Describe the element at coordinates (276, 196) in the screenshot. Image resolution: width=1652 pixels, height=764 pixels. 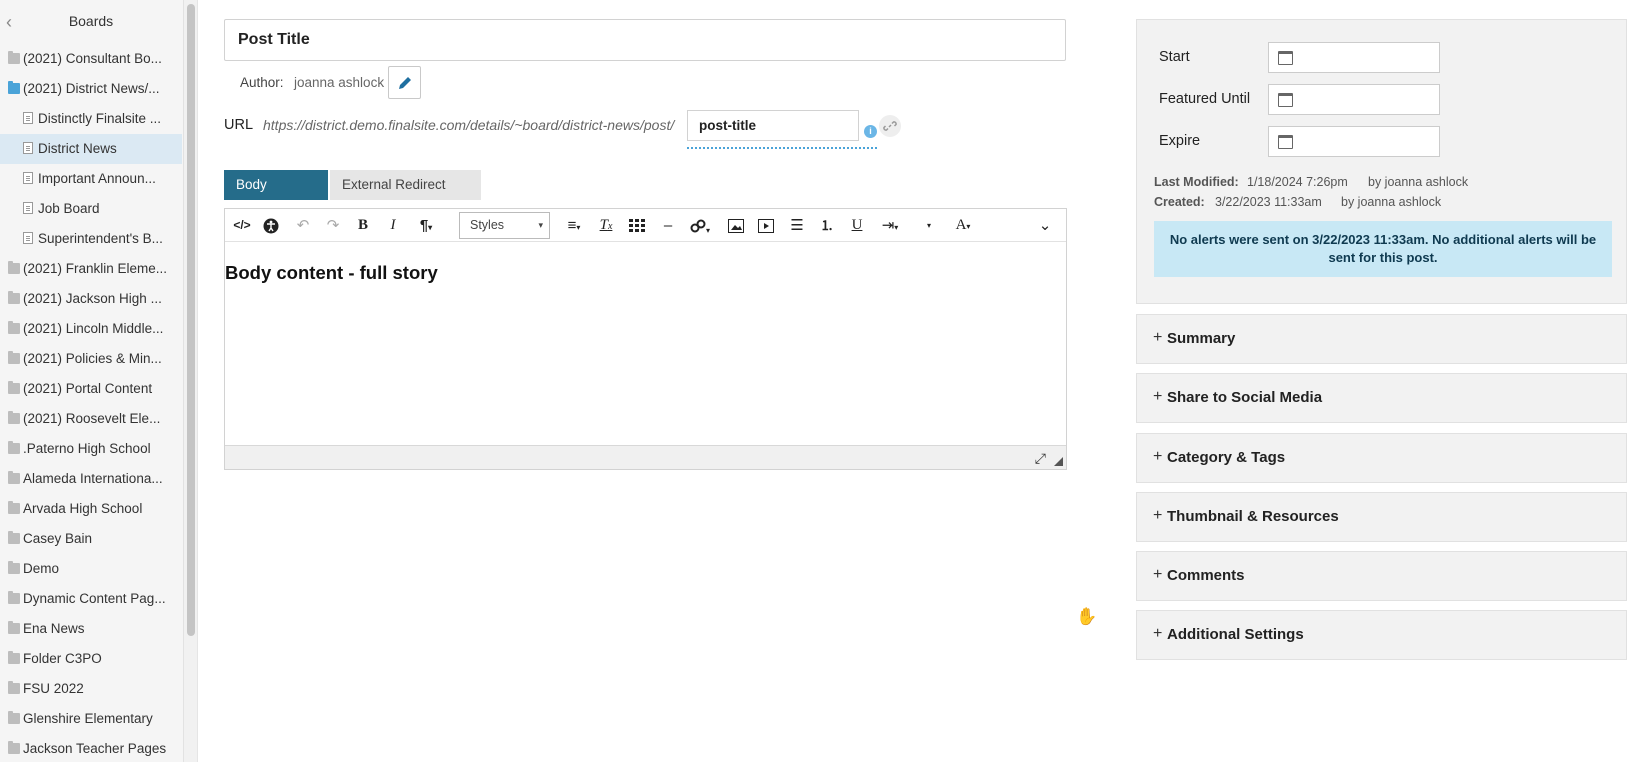
I see `tab-body-content: Body Content` at that location.